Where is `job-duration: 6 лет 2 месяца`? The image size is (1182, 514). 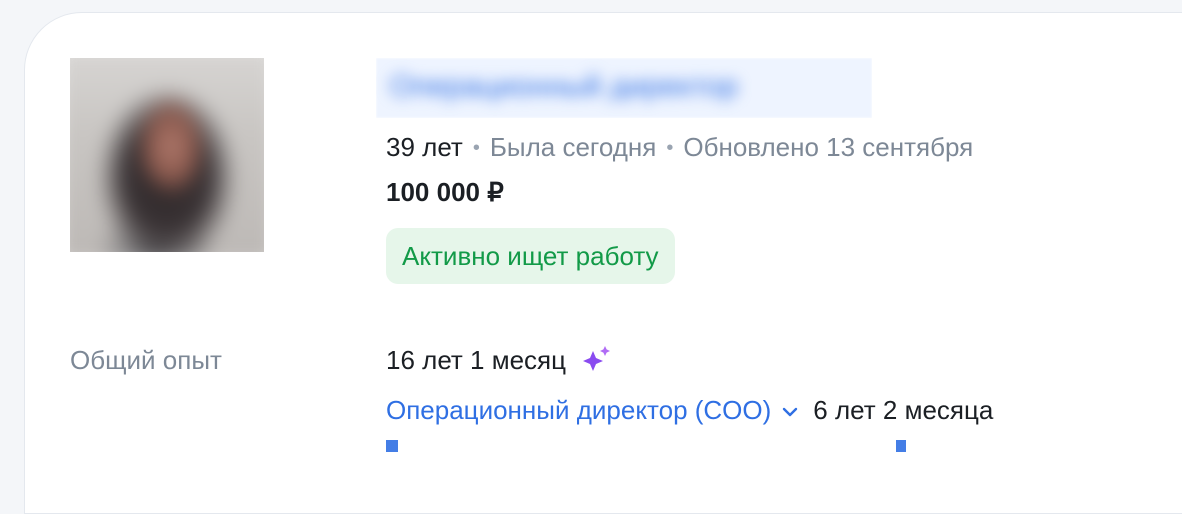 job-duration: 6 лет 2 месяца is located at coordinates (903, 410).